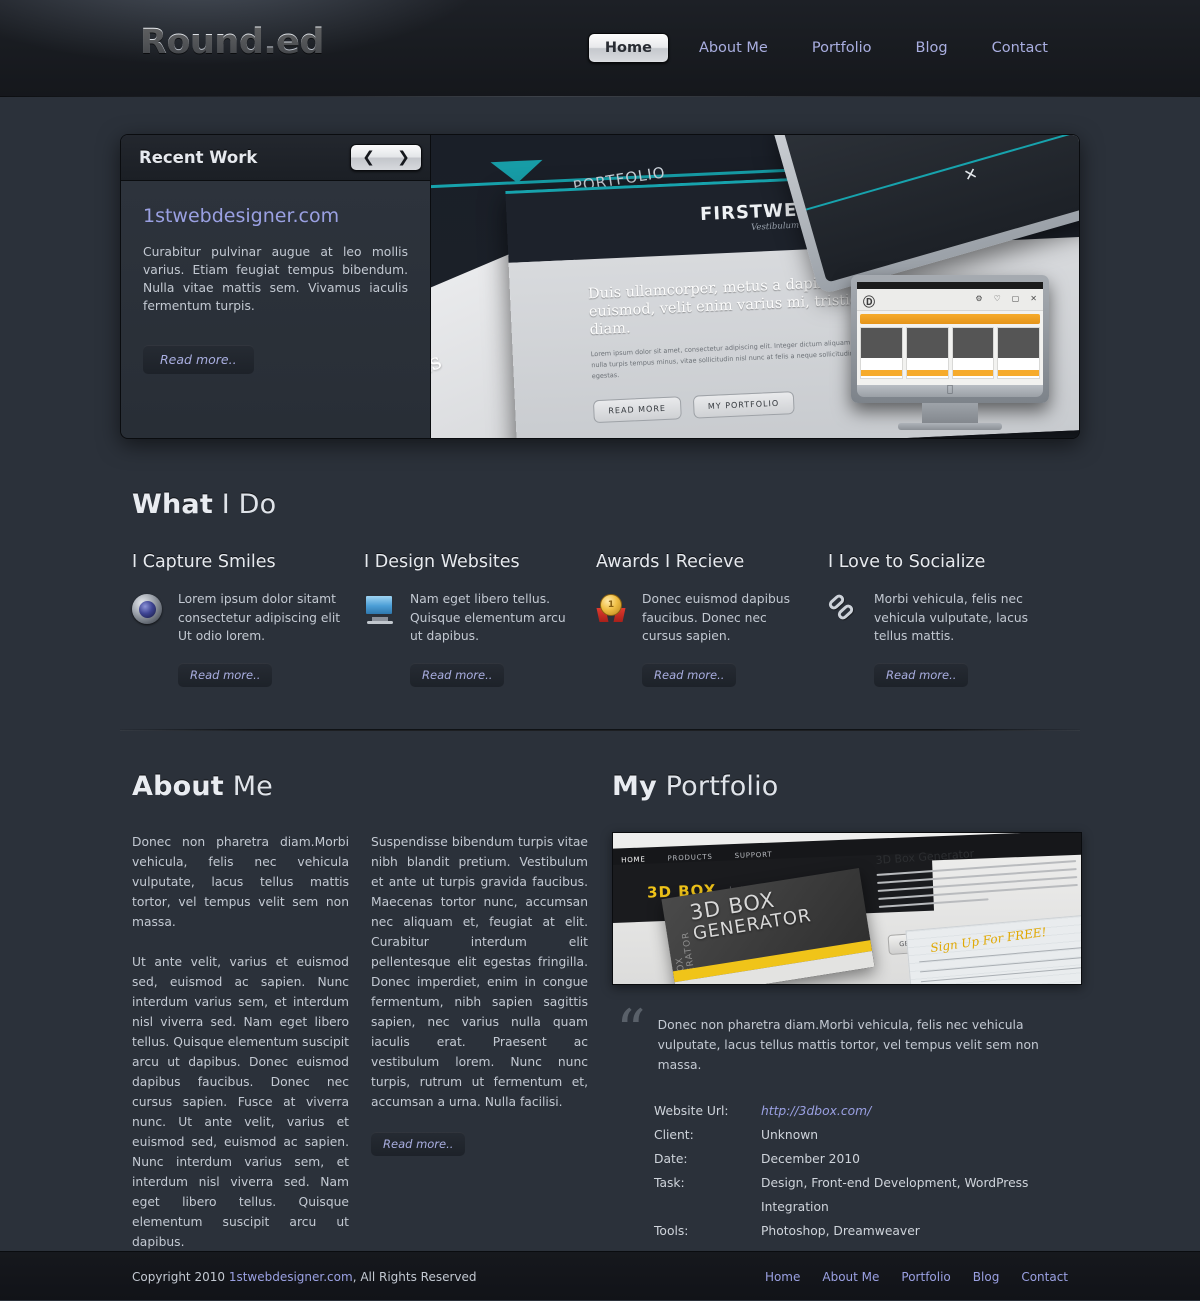  What do you see at coordinates (637, 410) in the screenshot?
I see `inner-read-more-button: READ MORE` at bounding box center [637, 410].